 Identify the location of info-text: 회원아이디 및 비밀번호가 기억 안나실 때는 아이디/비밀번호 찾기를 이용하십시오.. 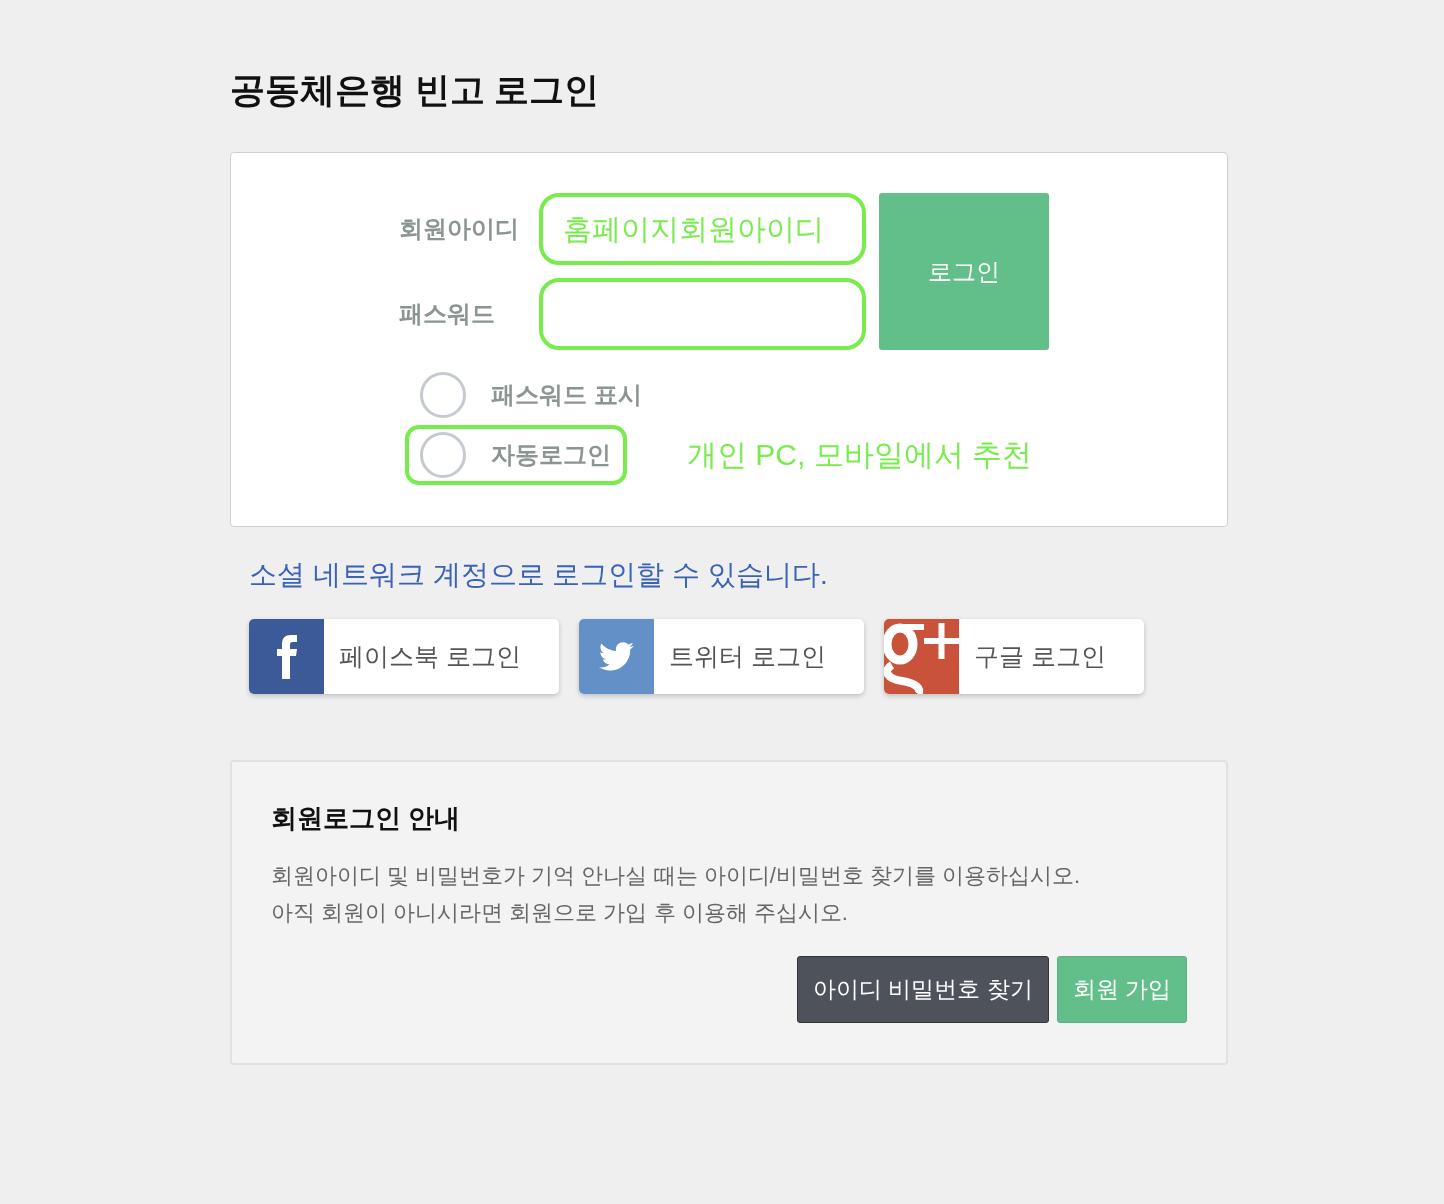
(676, 876).